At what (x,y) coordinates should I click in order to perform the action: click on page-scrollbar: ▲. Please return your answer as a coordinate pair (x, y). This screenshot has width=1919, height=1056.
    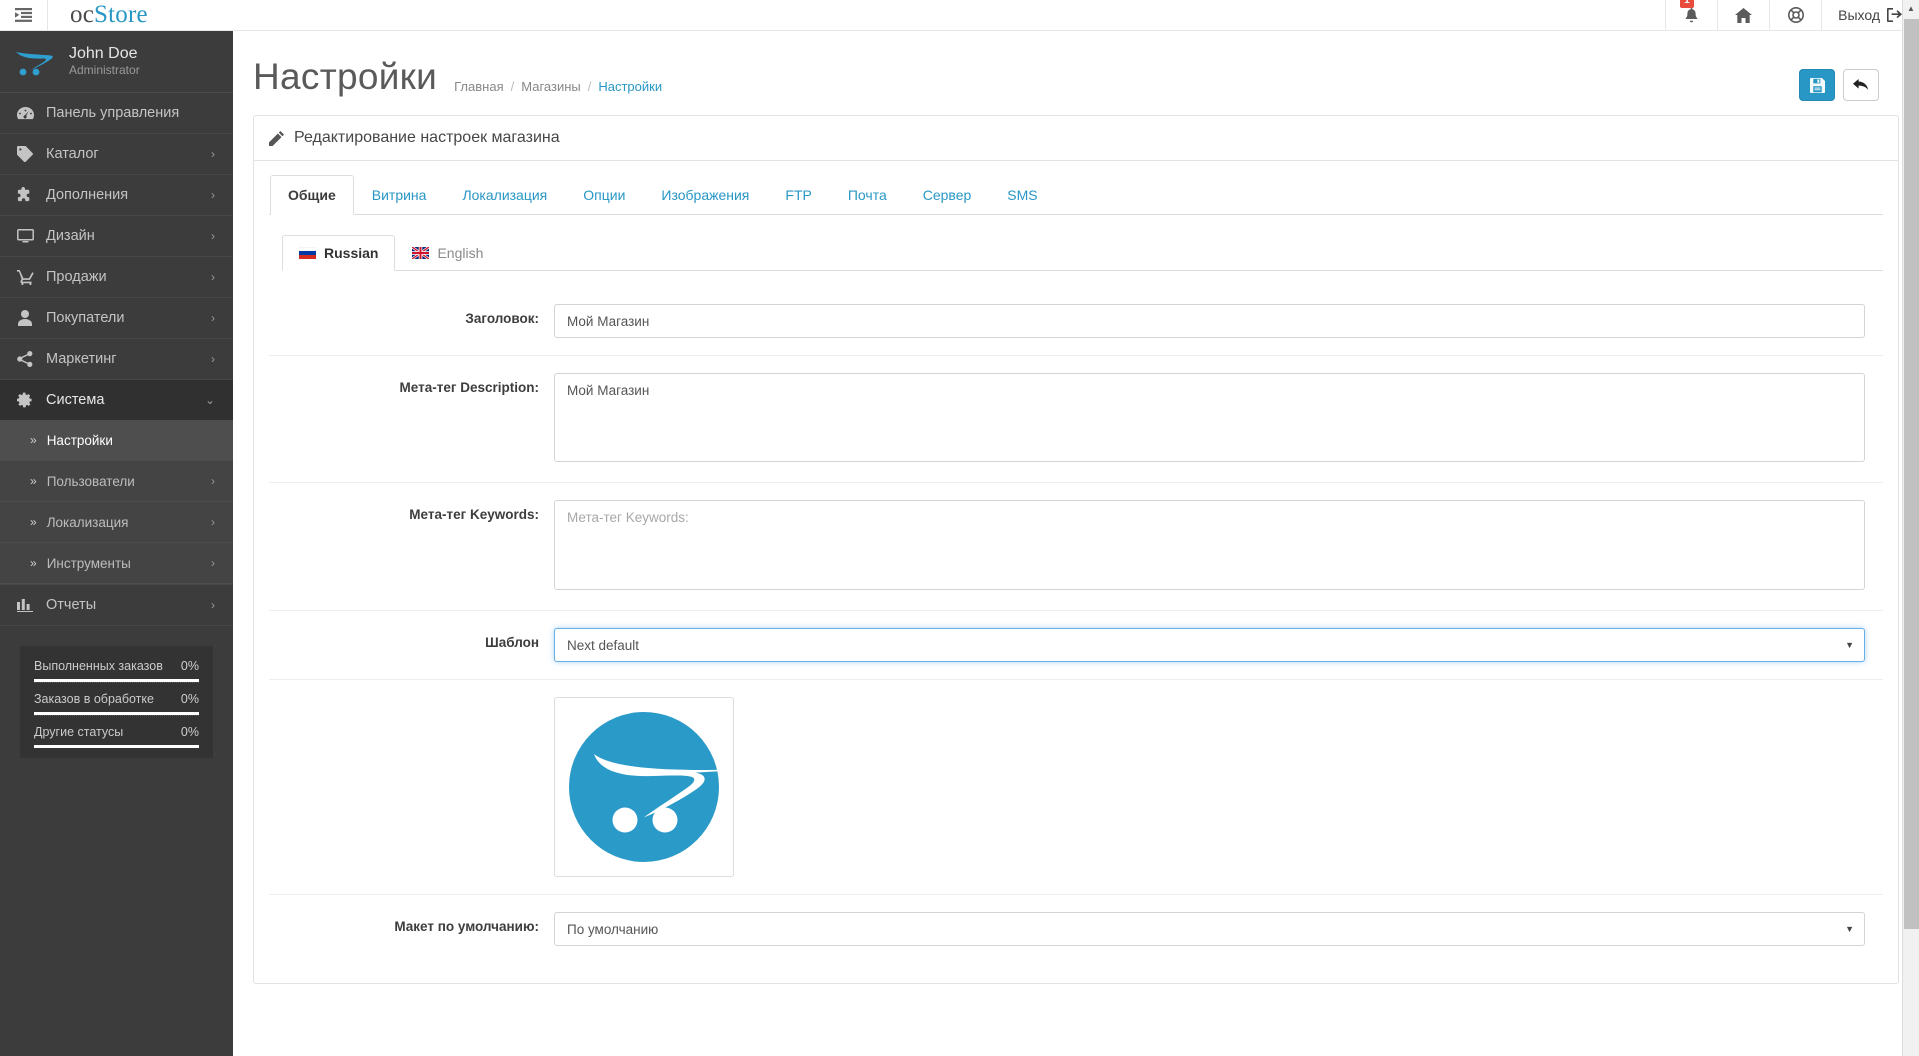
    Looking at the image, I should click on (1910, 528).